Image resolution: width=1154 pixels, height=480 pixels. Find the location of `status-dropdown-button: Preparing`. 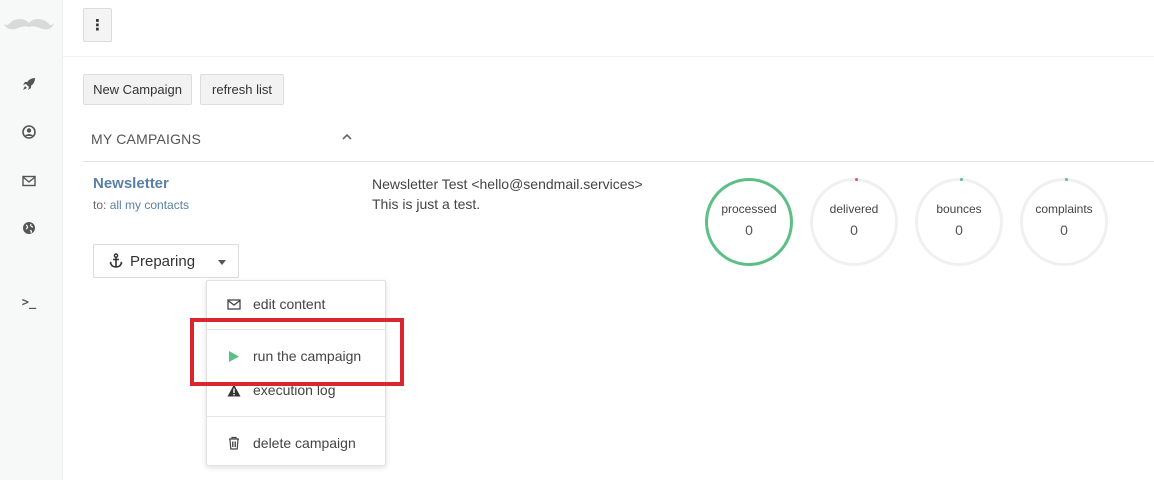

status-dropdown-button: Preparing is located at coordinates (166, 261).